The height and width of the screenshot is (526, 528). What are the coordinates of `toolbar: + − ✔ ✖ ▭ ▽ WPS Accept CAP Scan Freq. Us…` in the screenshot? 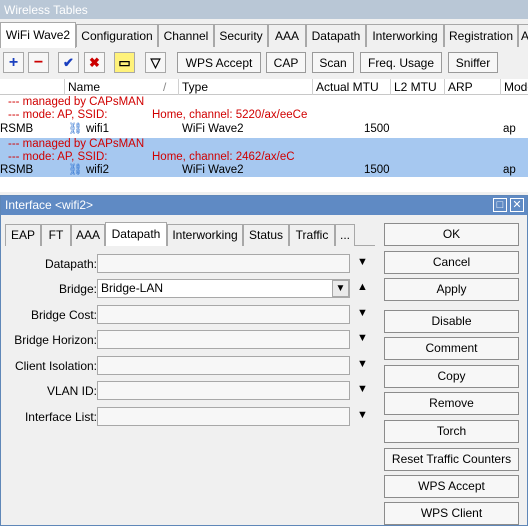 It's located at (264, 63).